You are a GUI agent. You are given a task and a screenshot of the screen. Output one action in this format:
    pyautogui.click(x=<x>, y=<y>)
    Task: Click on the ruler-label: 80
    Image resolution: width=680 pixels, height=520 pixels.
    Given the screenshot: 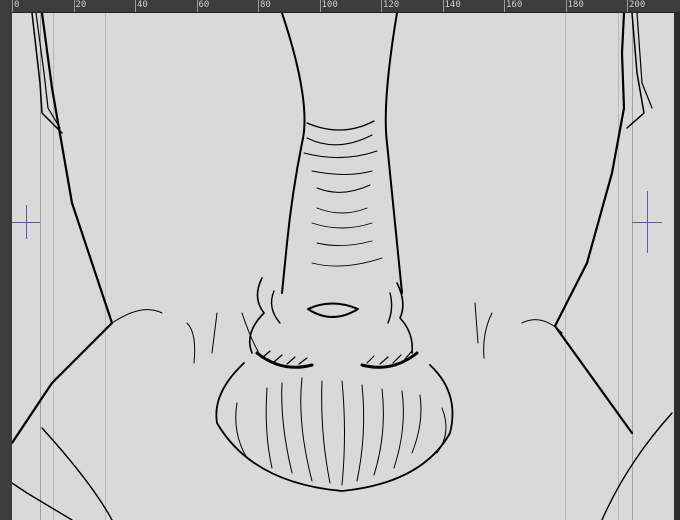 What is the action you would take?
    pyautogui.click(x=265, y=5)
    